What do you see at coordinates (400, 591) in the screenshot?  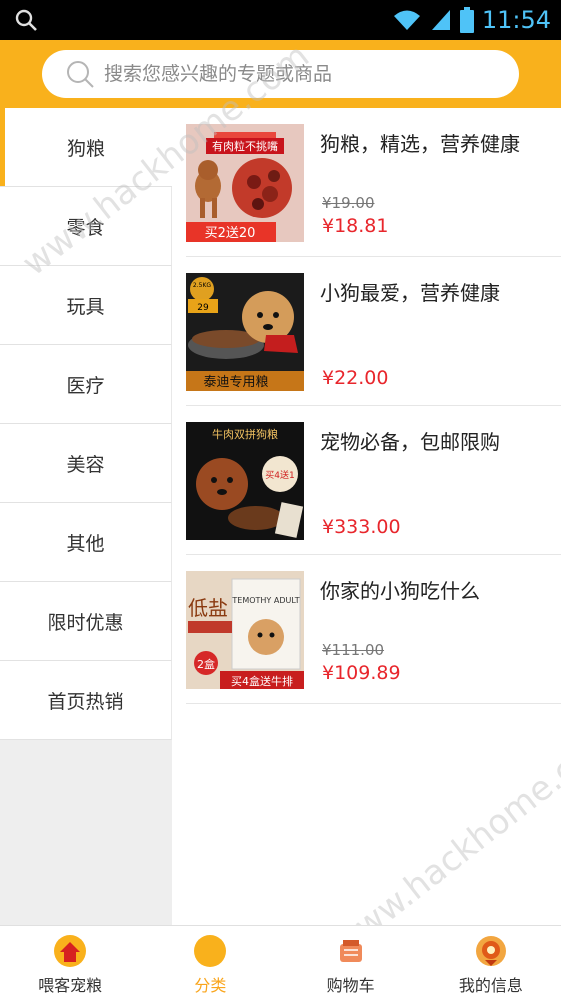 I see `product-title: 你家的小狗吃什么` at bounding box center [400, 591].